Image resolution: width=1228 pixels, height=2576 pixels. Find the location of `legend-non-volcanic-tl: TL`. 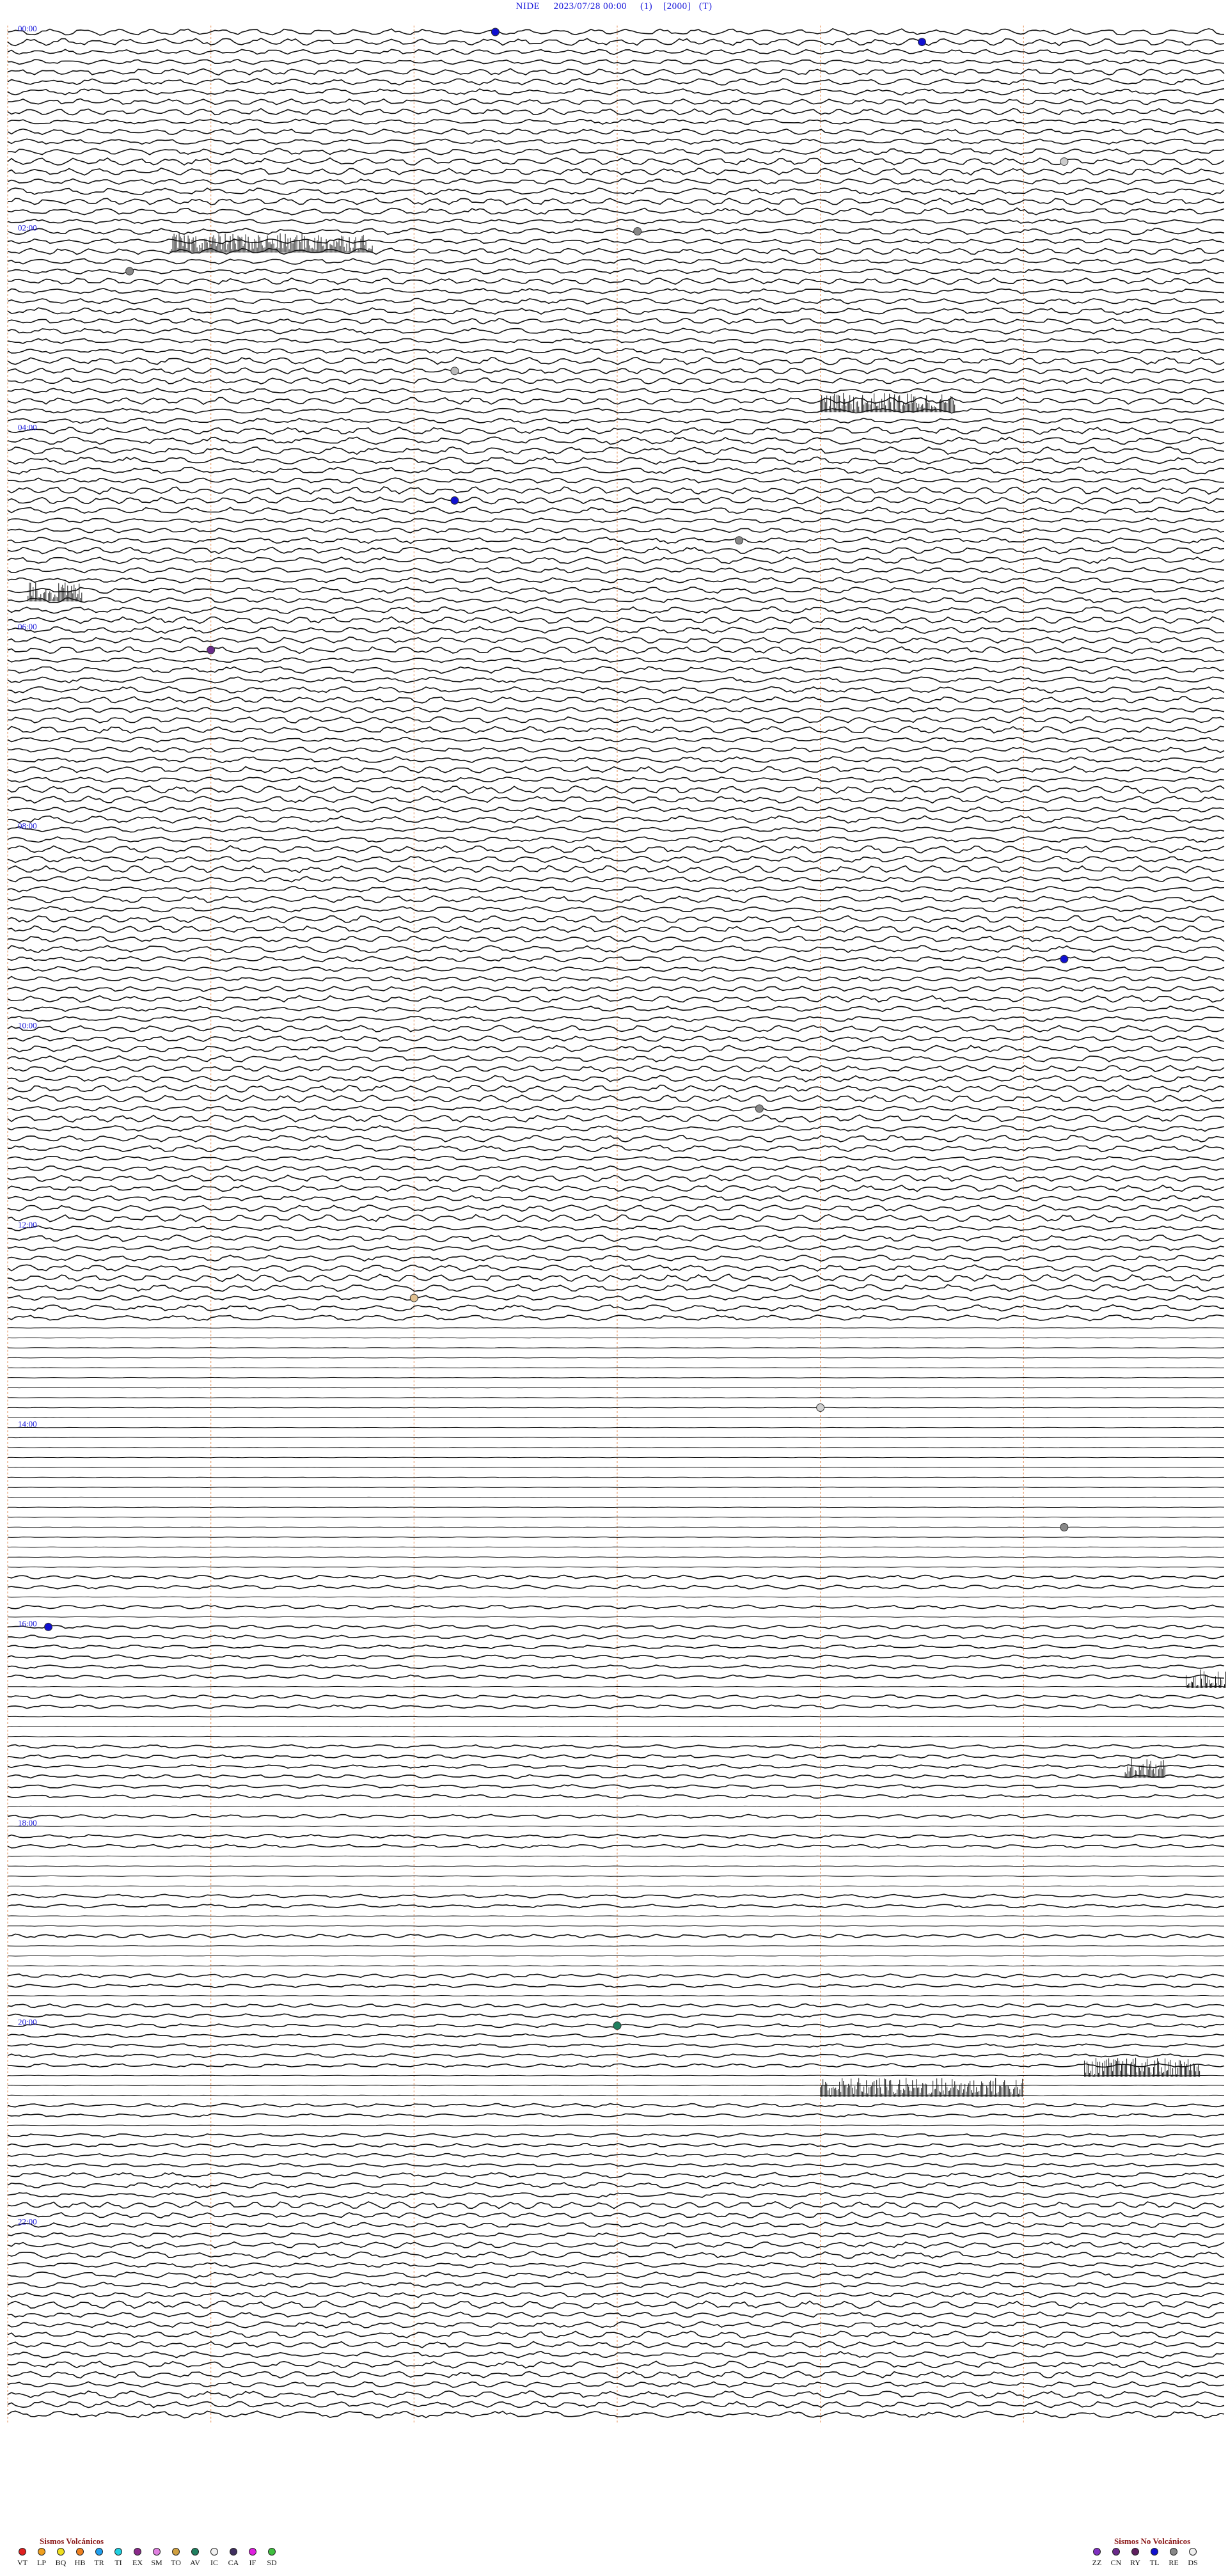

legend-non-volcanic-tl: TL is located at coordinates (1154, 2558).